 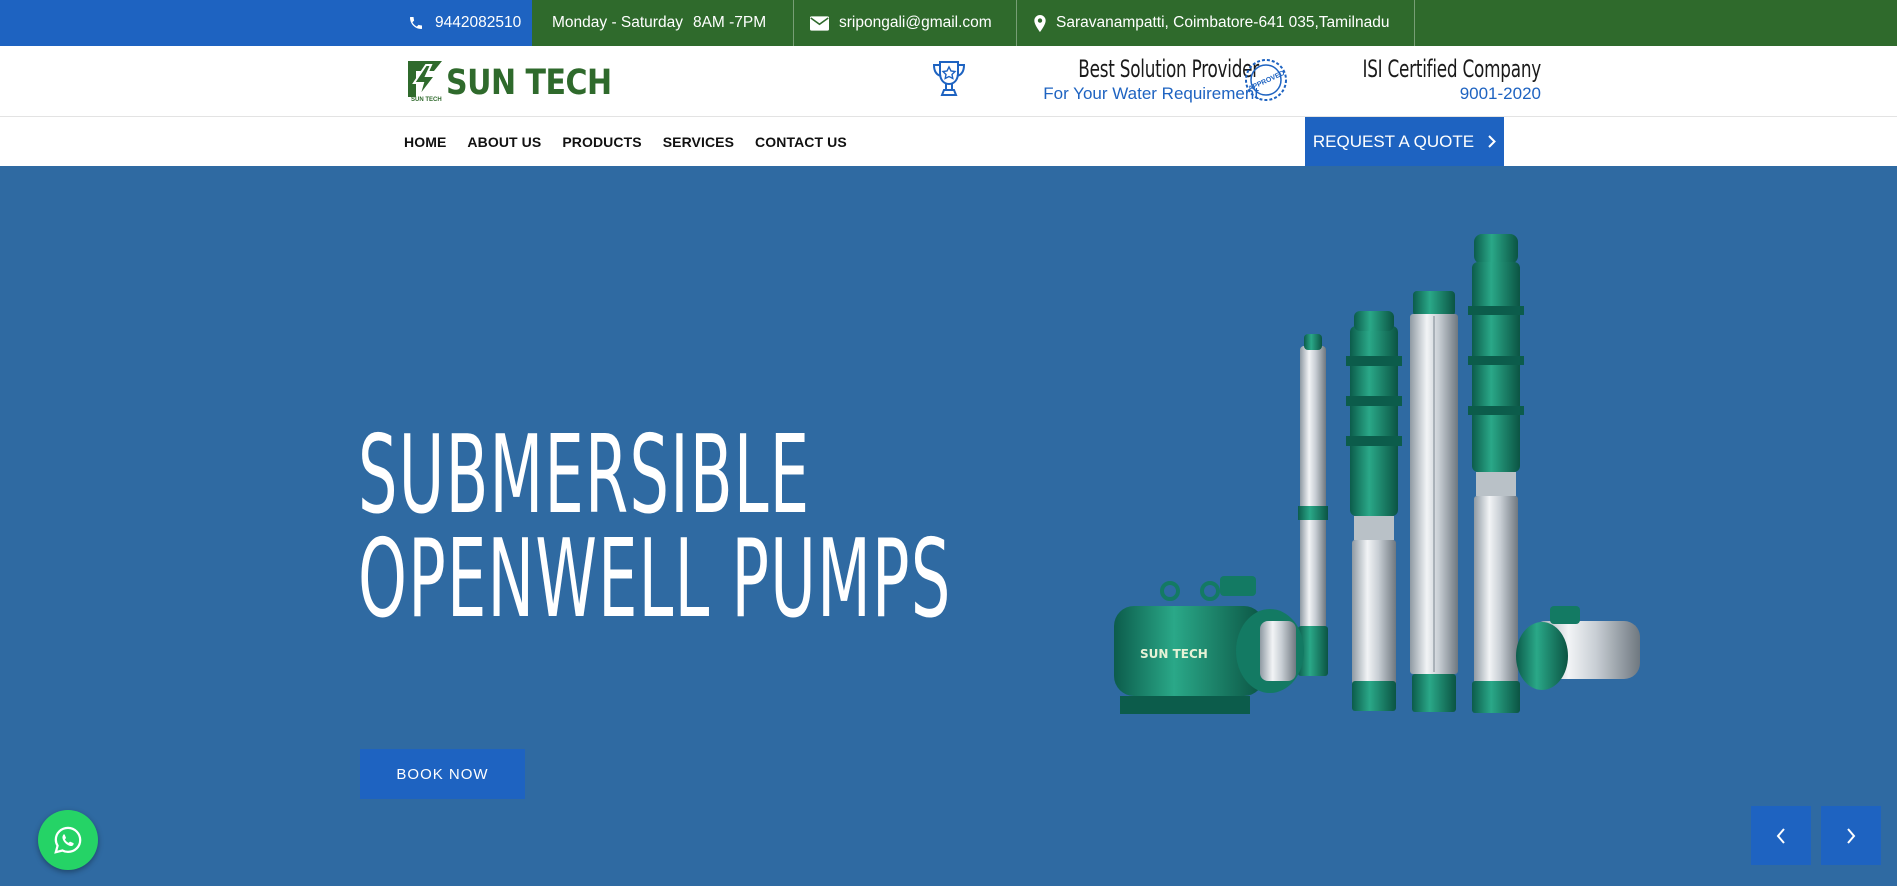 What do you see at coordinates (584, 475) in the screenshot?
I see `hero-title-line1: SUBMERSIBLE` at bounding box center [584, 475].